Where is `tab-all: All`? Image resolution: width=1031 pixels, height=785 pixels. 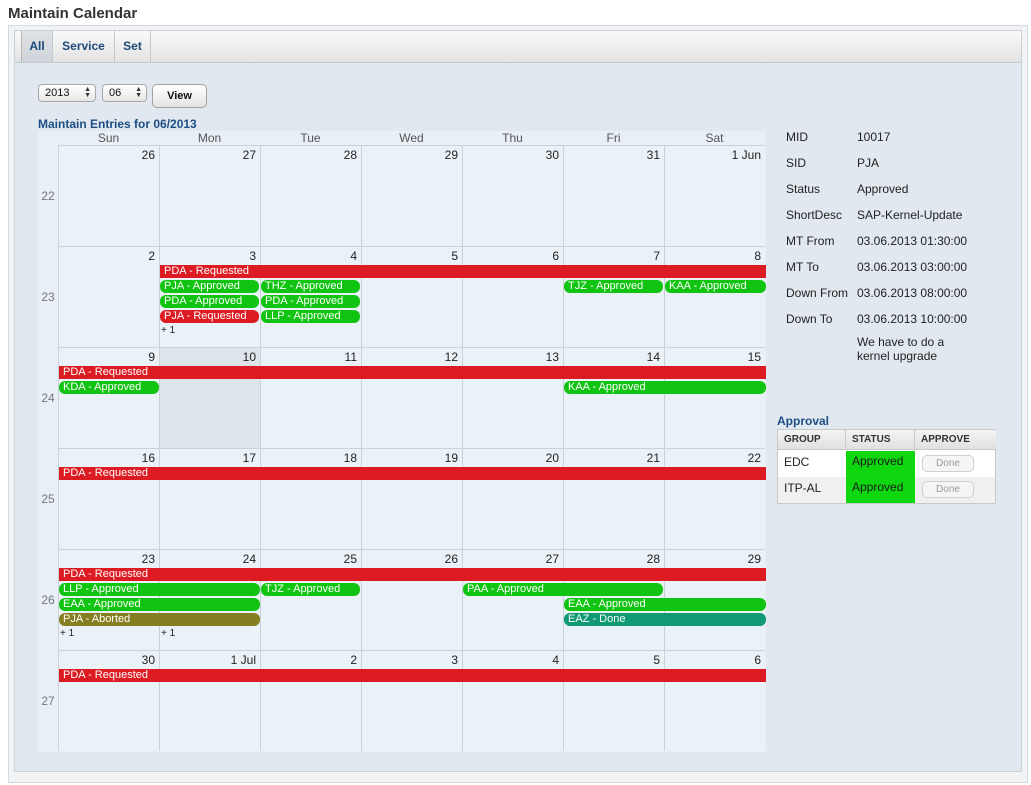 tab-all: All is located at coordinates (37, 46).